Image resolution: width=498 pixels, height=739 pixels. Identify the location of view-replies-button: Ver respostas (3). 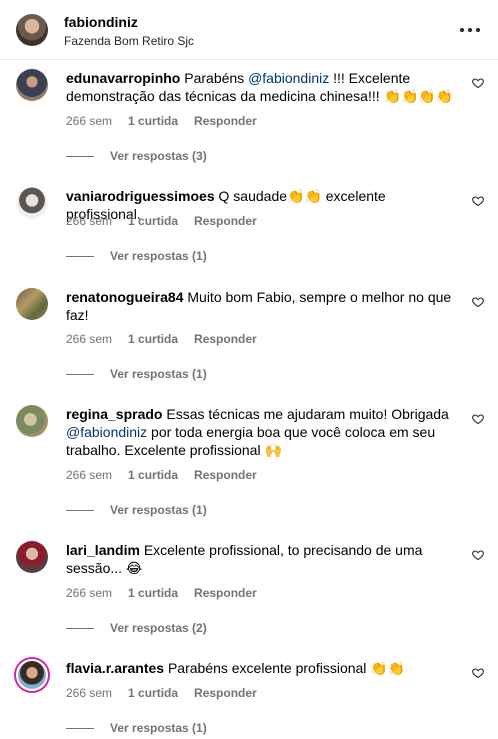
(136, 156).